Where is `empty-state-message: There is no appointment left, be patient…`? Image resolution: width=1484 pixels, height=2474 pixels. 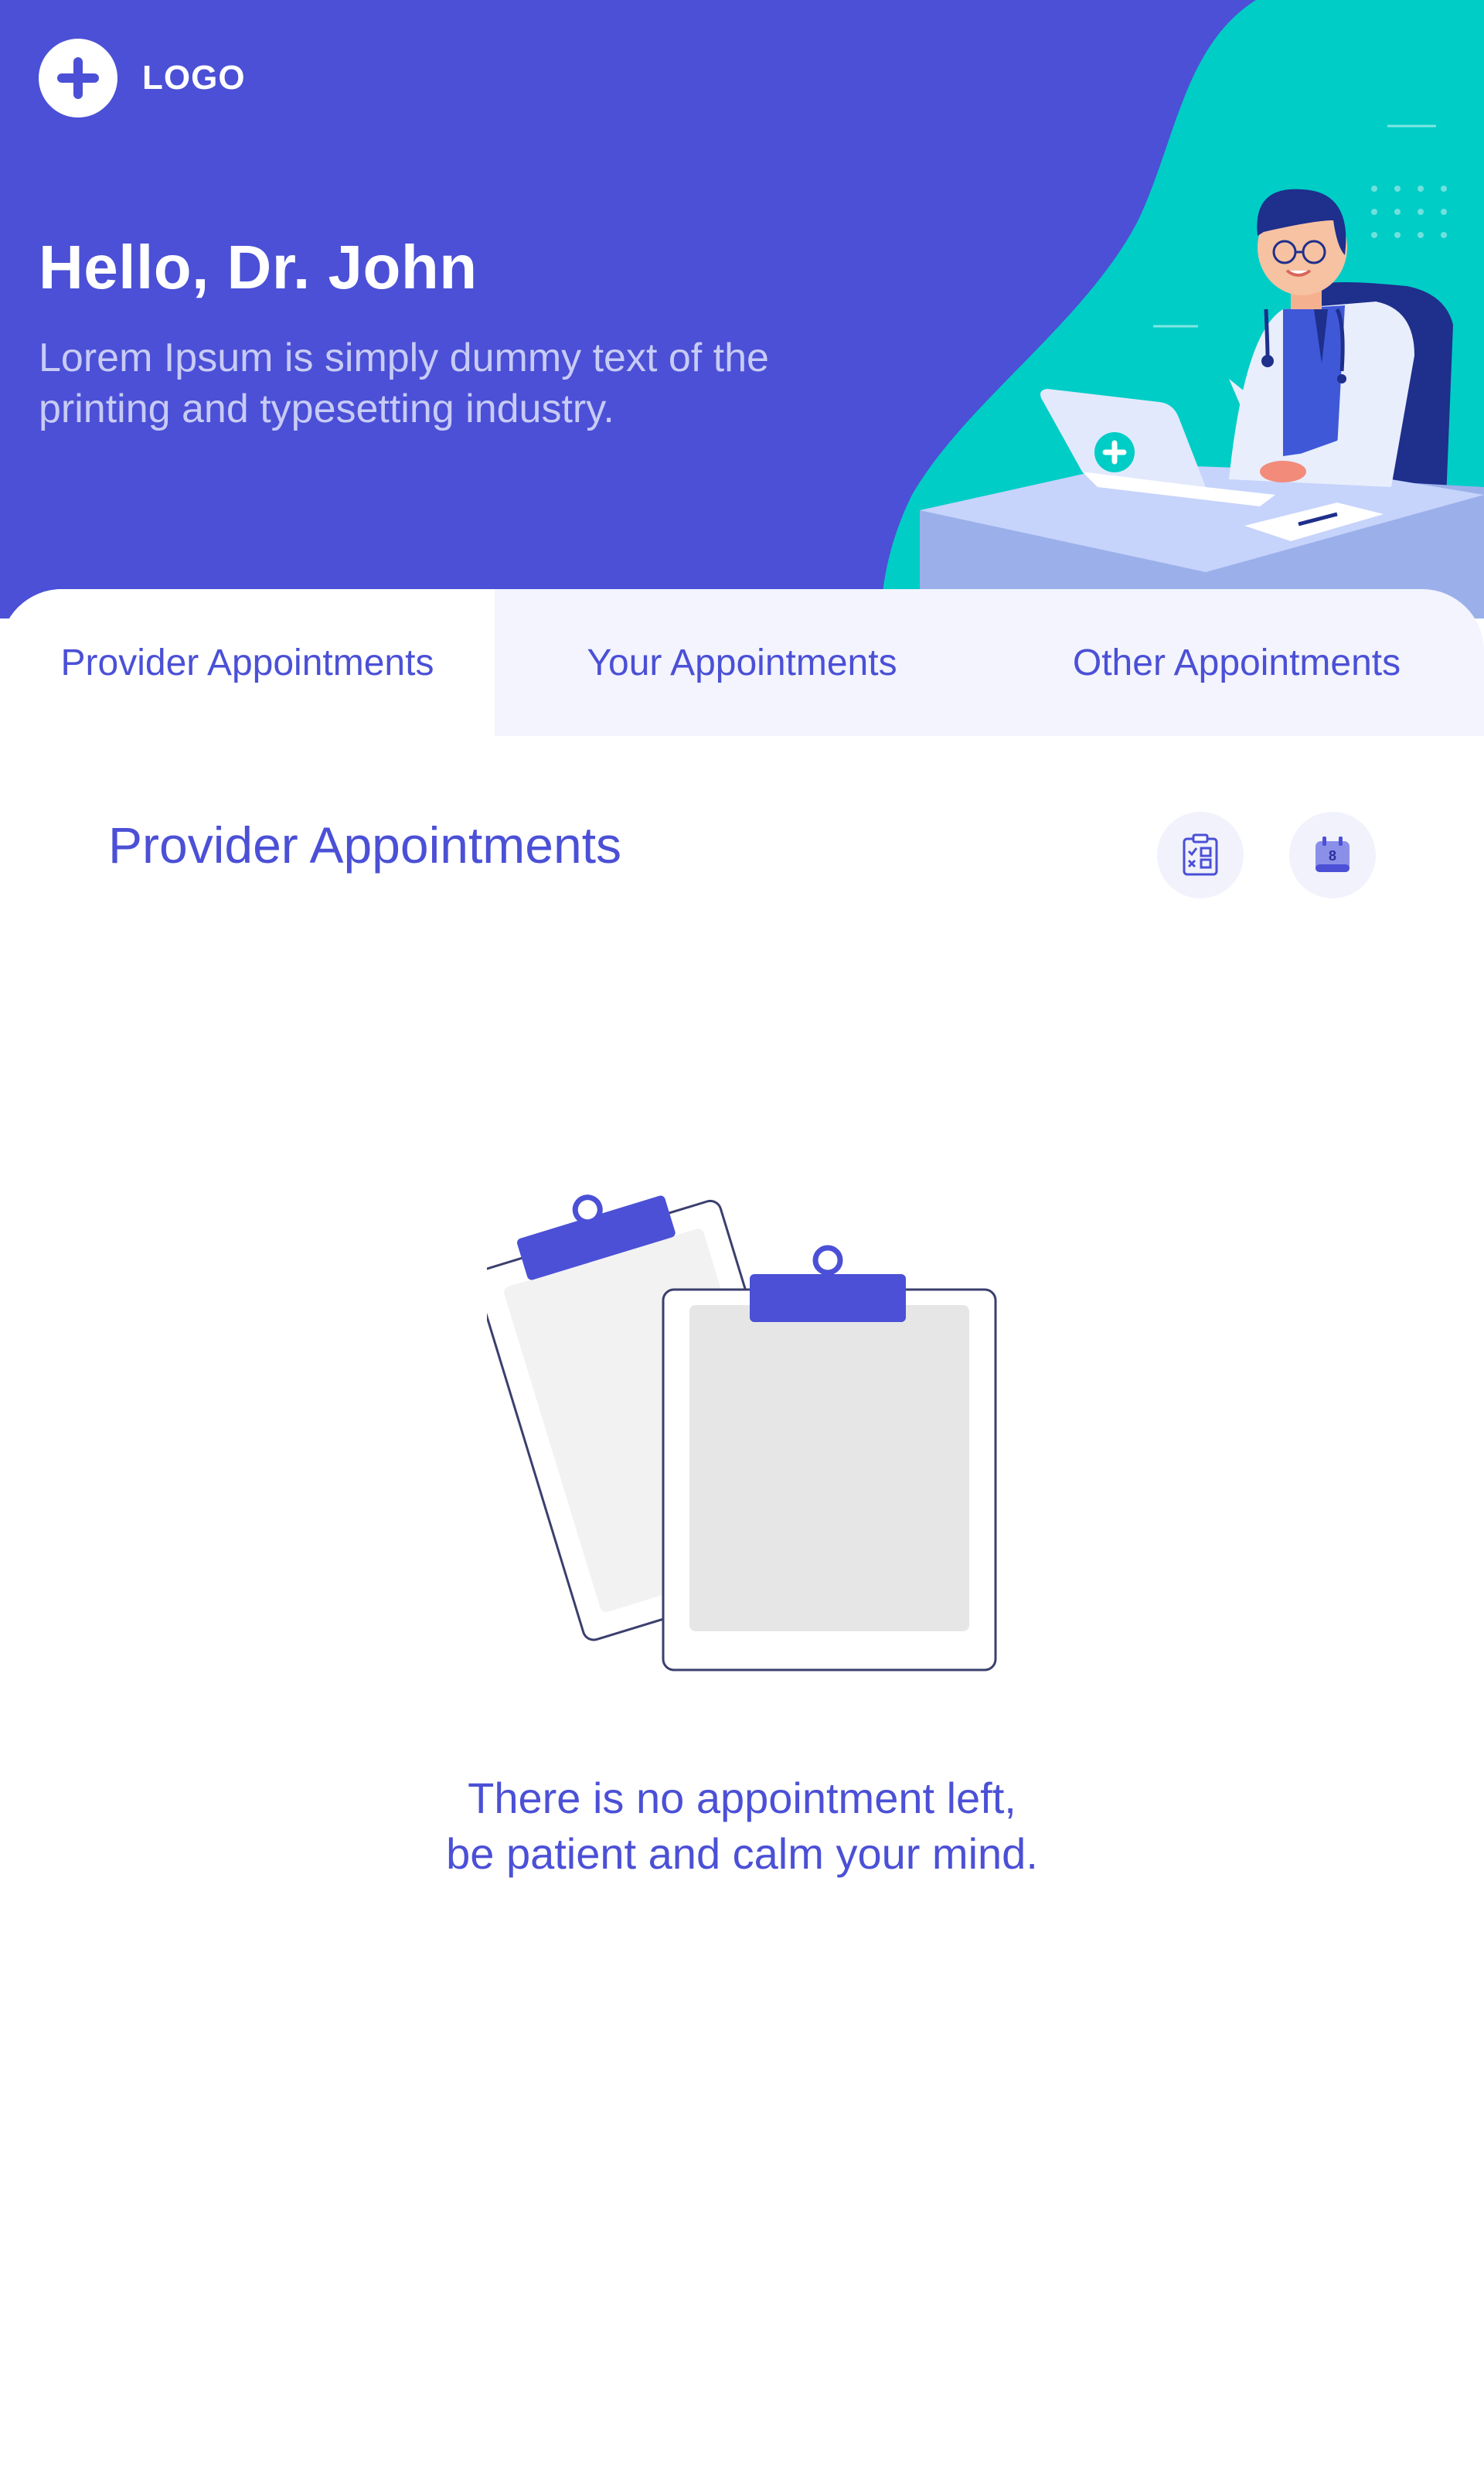 empty-state-message: There is no appointment left, be patient… is located at coordinates (742, 1826).